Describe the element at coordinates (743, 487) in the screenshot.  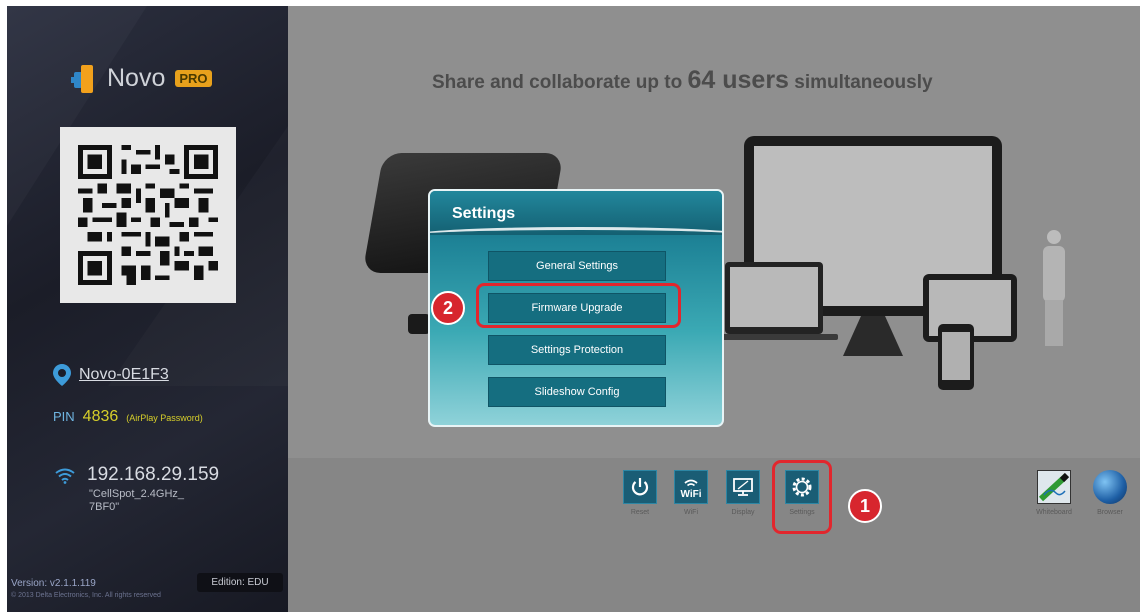
I see `display-icon` at that location.